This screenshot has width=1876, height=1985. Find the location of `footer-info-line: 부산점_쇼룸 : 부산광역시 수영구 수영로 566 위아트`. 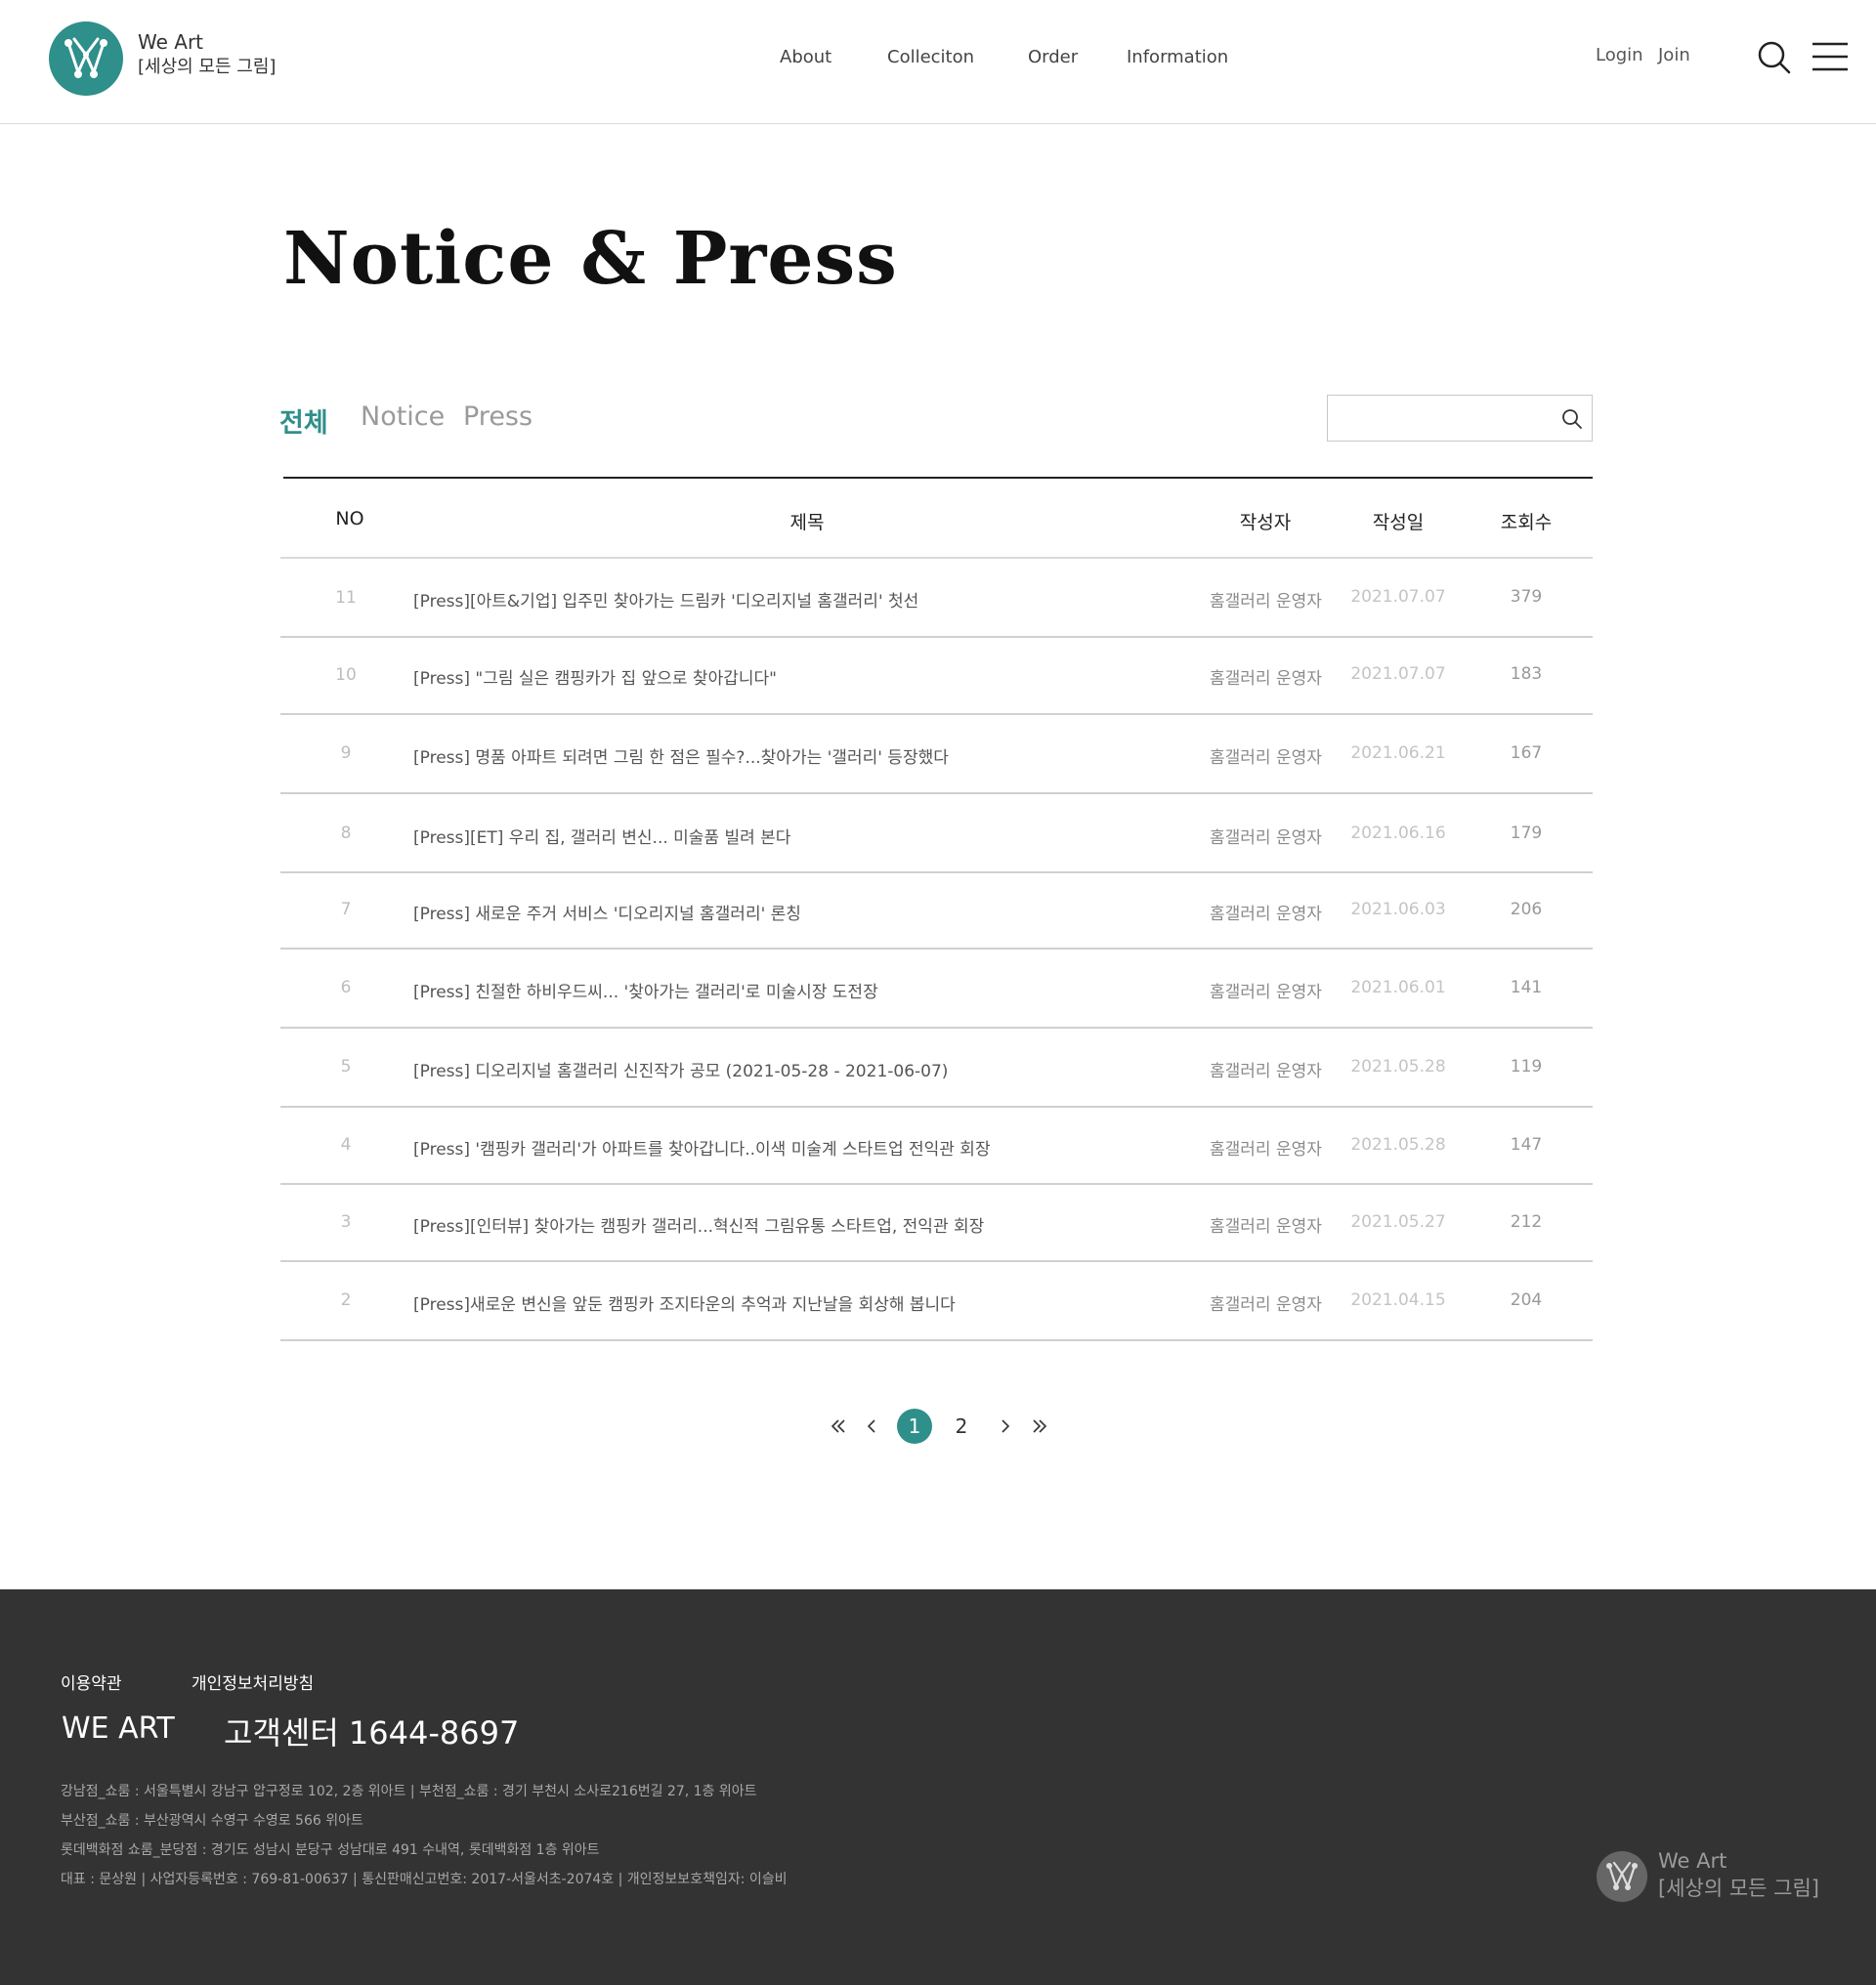

footer-info-line: 부산점_쇼룸 : 부산광역시 수영구 수영로 566 위아트 is located at coordinates (212, 1821).